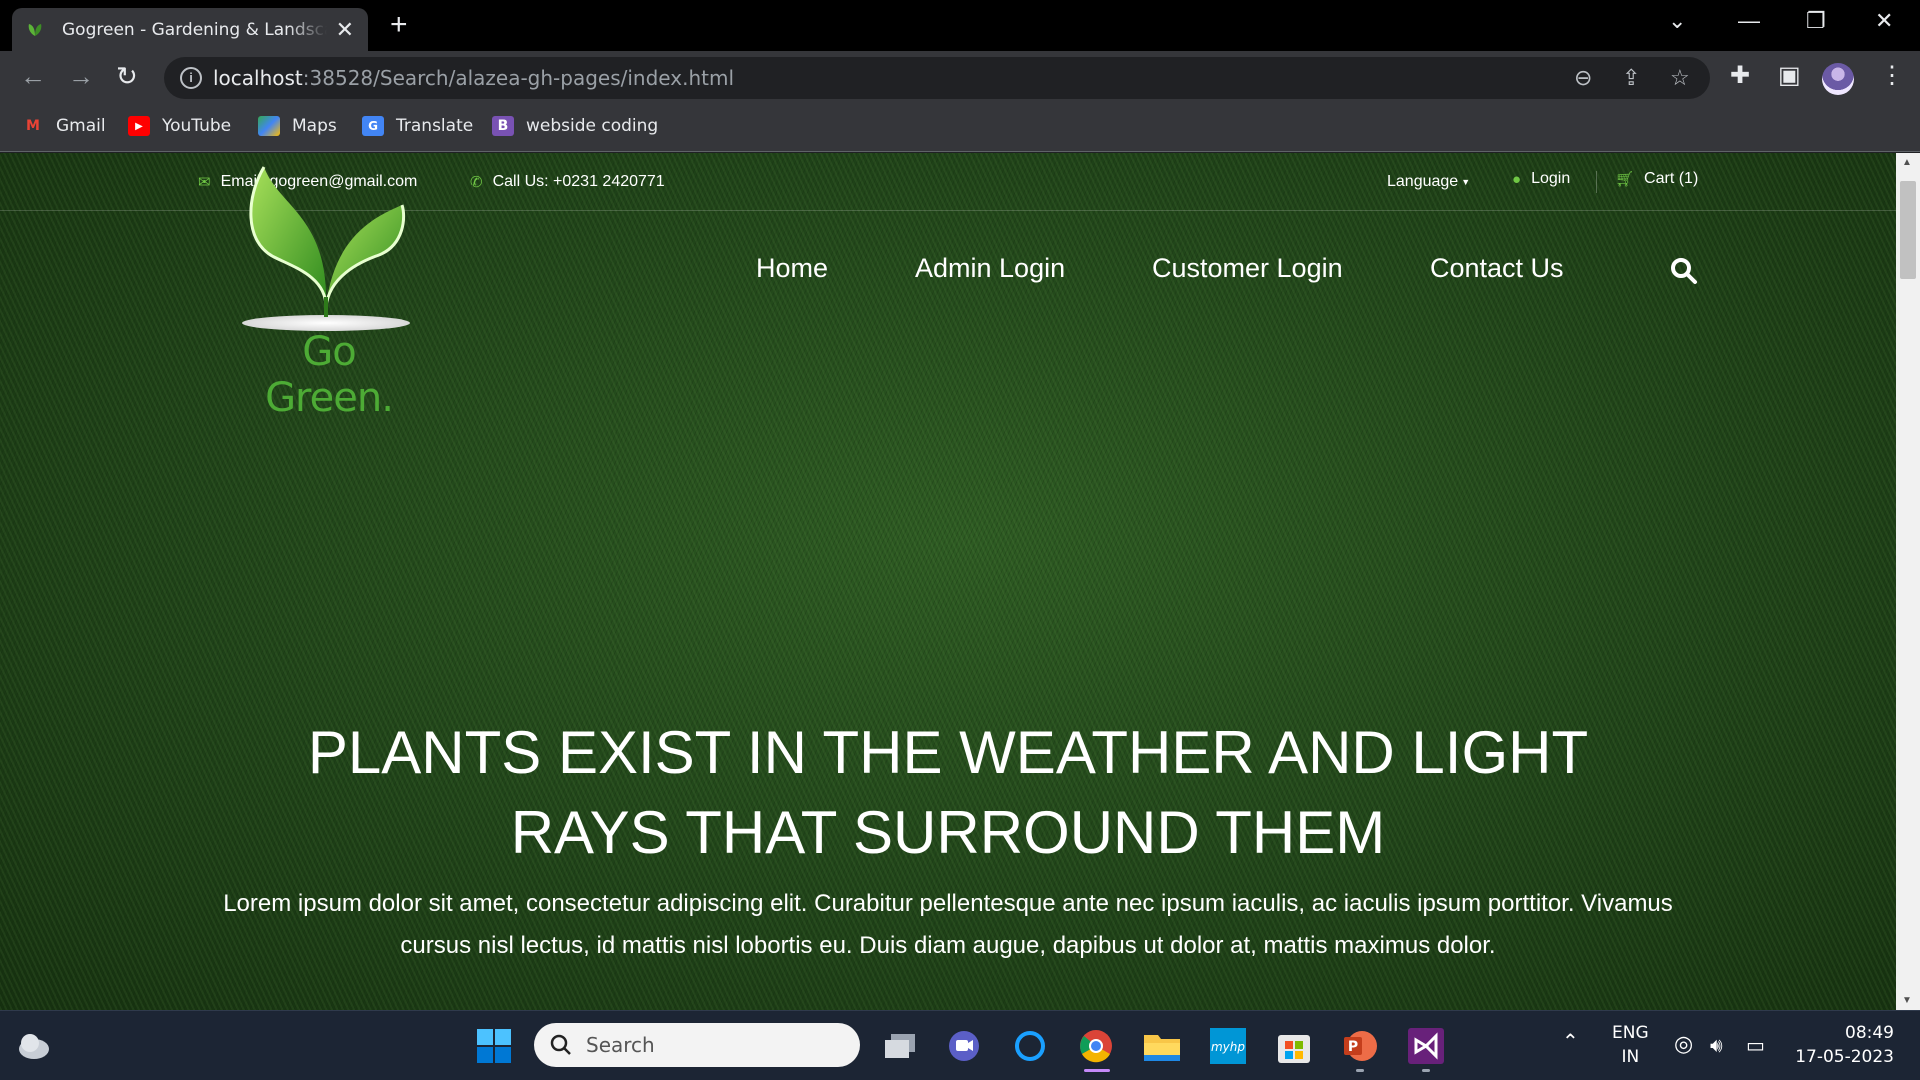 The image size is (1920, 1080). Describe the element at coordinates (191, 78) in the screenshot. I see `site-info-icon: i` at that location.